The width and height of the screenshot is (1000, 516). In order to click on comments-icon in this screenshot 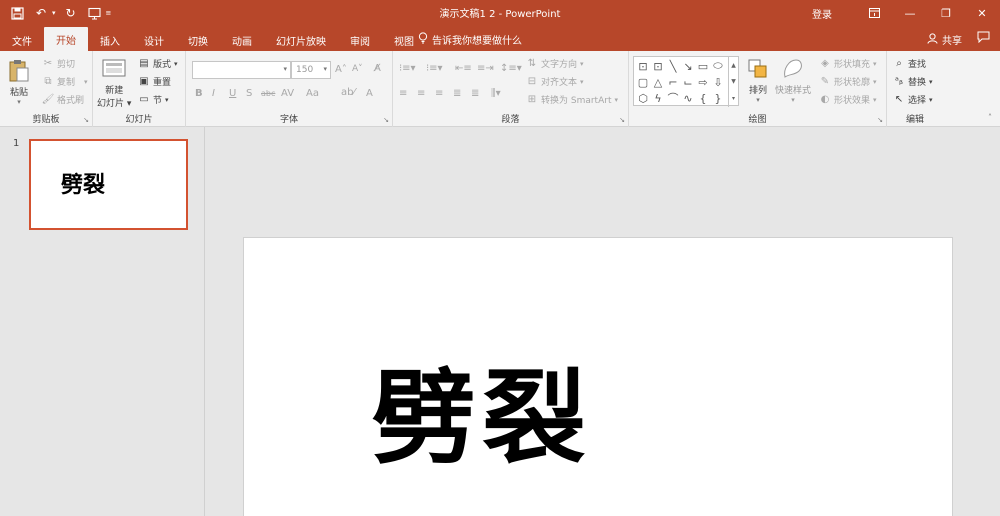, I will do `click(983, 38)`.